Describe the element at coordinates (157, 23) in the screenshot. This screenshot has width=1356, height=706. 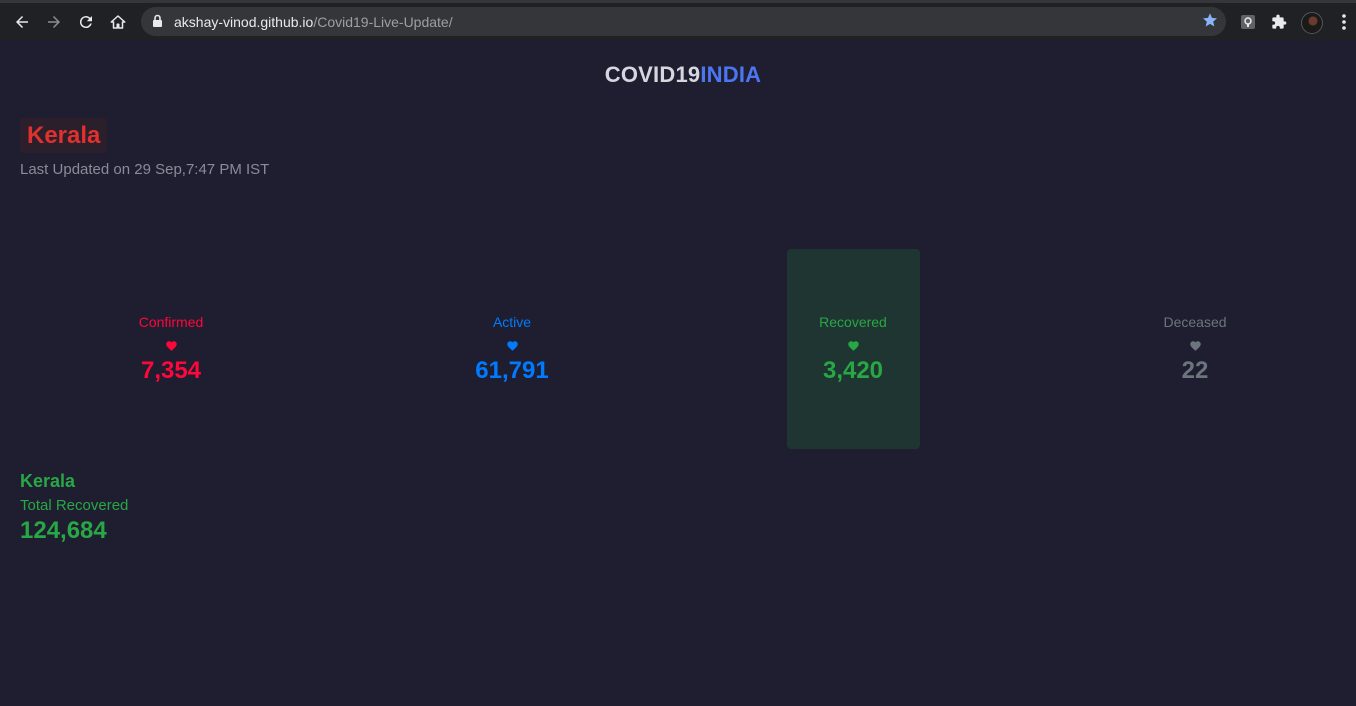
I see `lock-icon` at that location.